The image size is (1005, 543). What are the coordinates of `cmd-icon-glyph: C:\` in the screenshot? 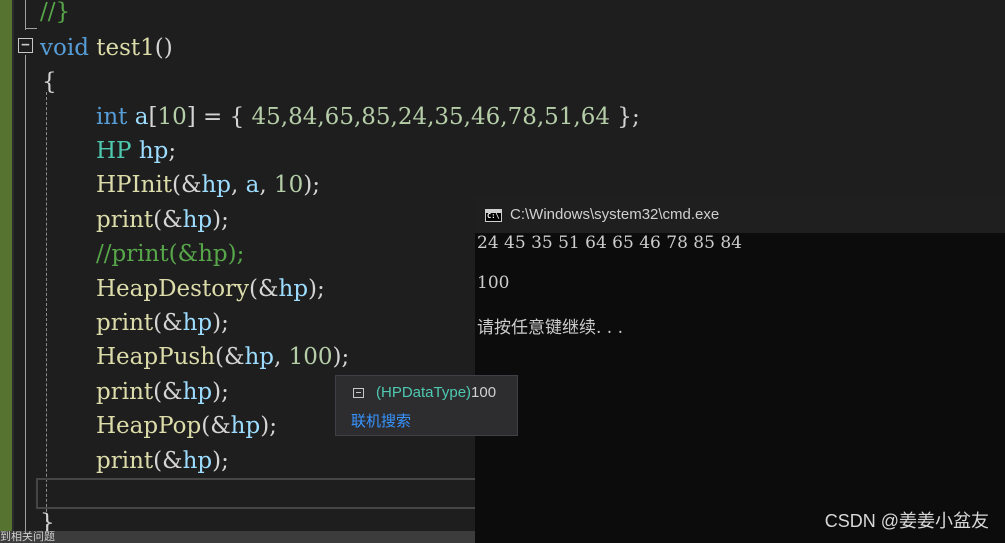 It's located at (493, 216).